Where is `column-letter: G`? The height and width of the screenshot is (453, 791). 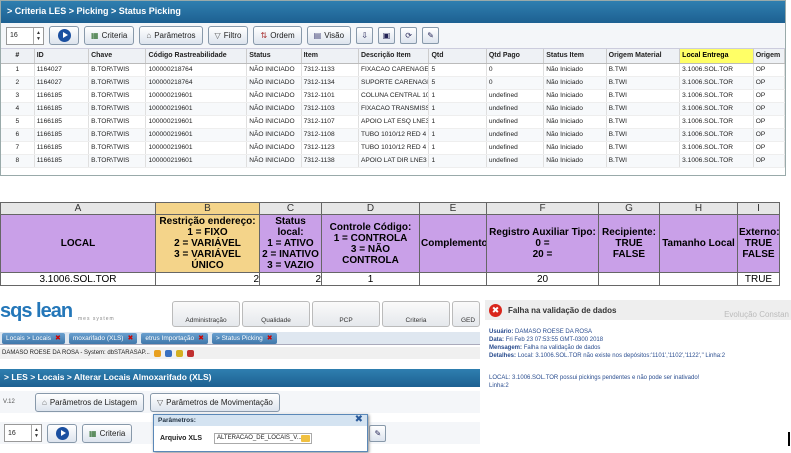
column-letter: G is located at coordinates (629, 208).